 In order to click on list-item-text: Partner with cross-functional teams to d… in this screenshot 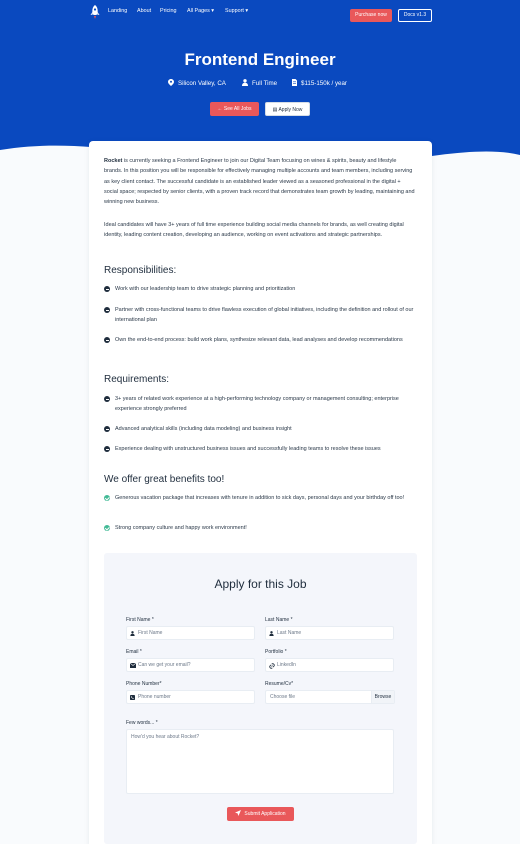, I will do `click(264, 315)`.